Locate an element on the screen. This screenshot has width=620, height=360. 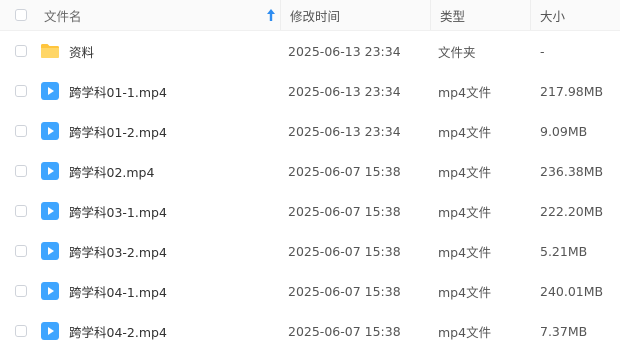
file-name-cell: 跨学科01-2.mp4 is located at coordinates (159, 131).